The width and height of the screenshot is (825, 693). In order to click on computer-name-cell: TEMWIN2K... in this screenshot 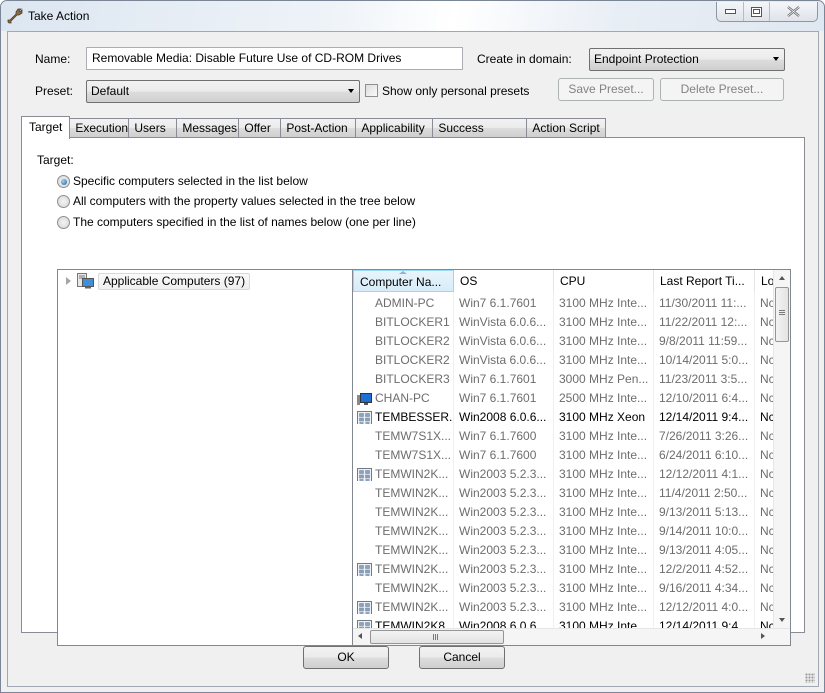, I will do `click(412, 511)`.